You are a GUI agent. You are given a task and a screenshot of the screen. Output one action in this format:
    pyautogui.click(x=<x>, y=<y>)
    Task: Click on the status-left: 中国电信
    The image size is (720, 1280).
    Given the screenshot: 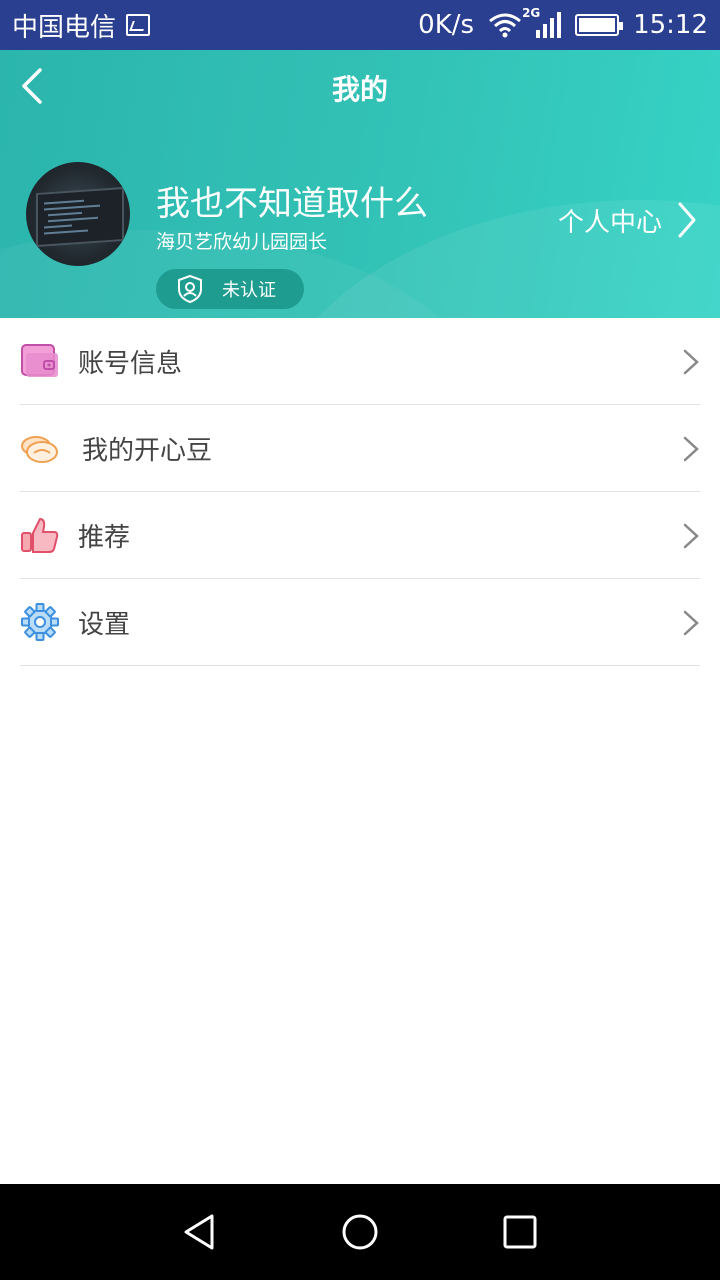 What is the action you would take?
    pyautogui.click(x=81, y=25)
    